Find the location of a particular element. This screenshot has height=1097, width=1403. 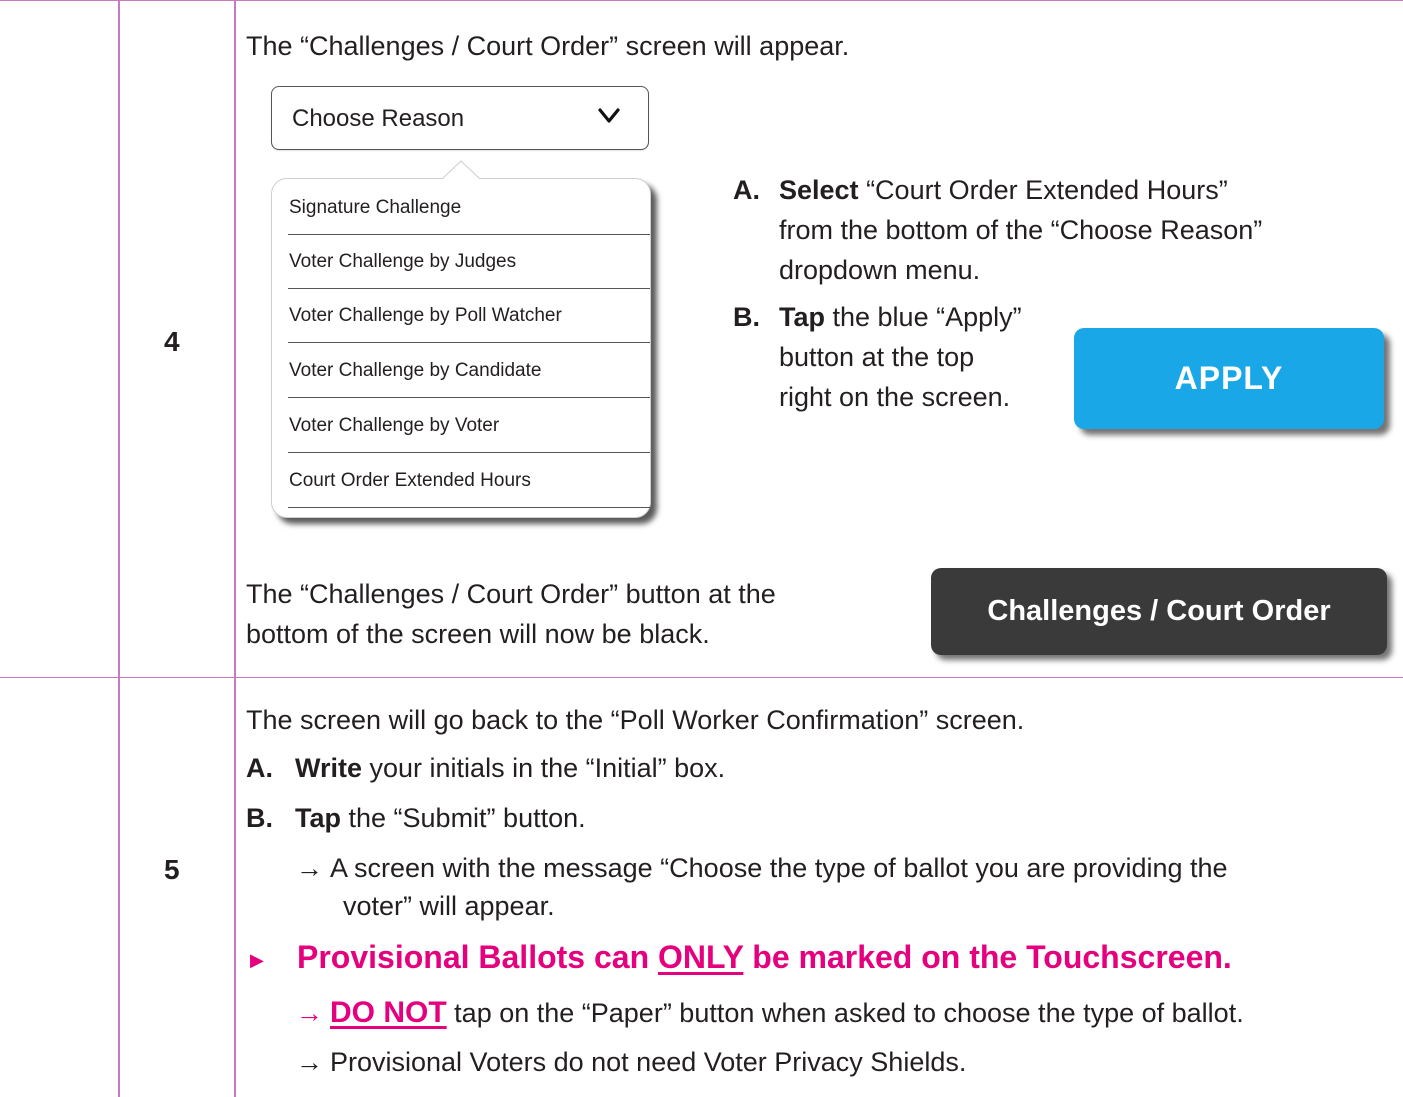

instr-b-line1: Tap the blue “Apply” is located at coordinates (900, 317).